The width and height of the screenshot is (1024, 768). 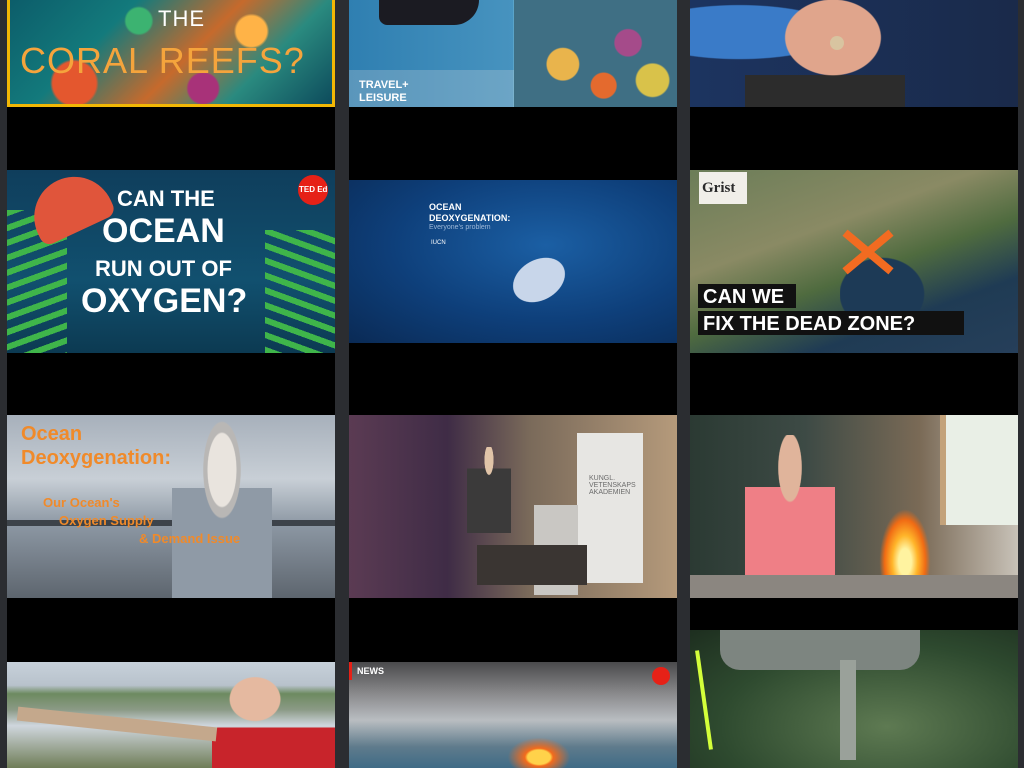 I want to click on iucn-logo: IUCN, so click(x=438, y=243).